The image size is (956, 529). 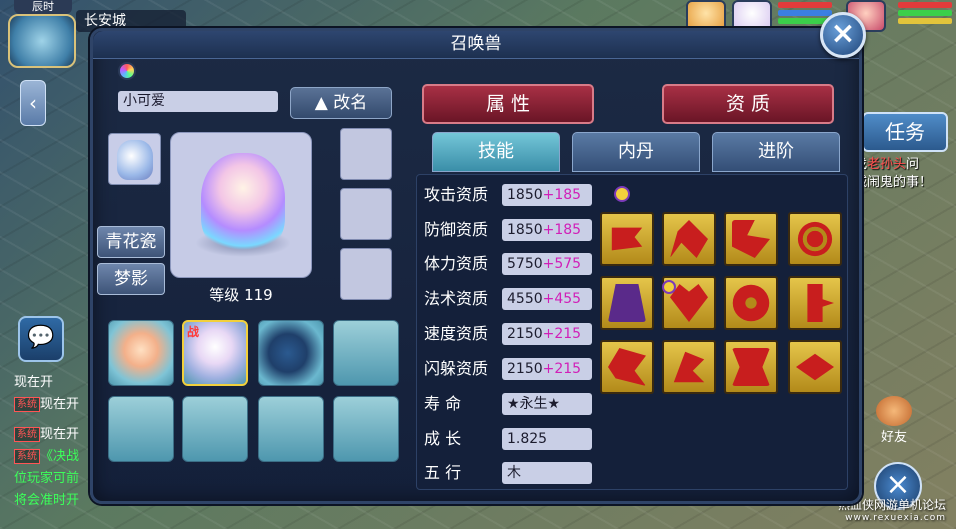 What do you see at coordinates (547, 264) in the screenshot?
I see `stat-value: 5750+575` at bounding box center [547, 264].